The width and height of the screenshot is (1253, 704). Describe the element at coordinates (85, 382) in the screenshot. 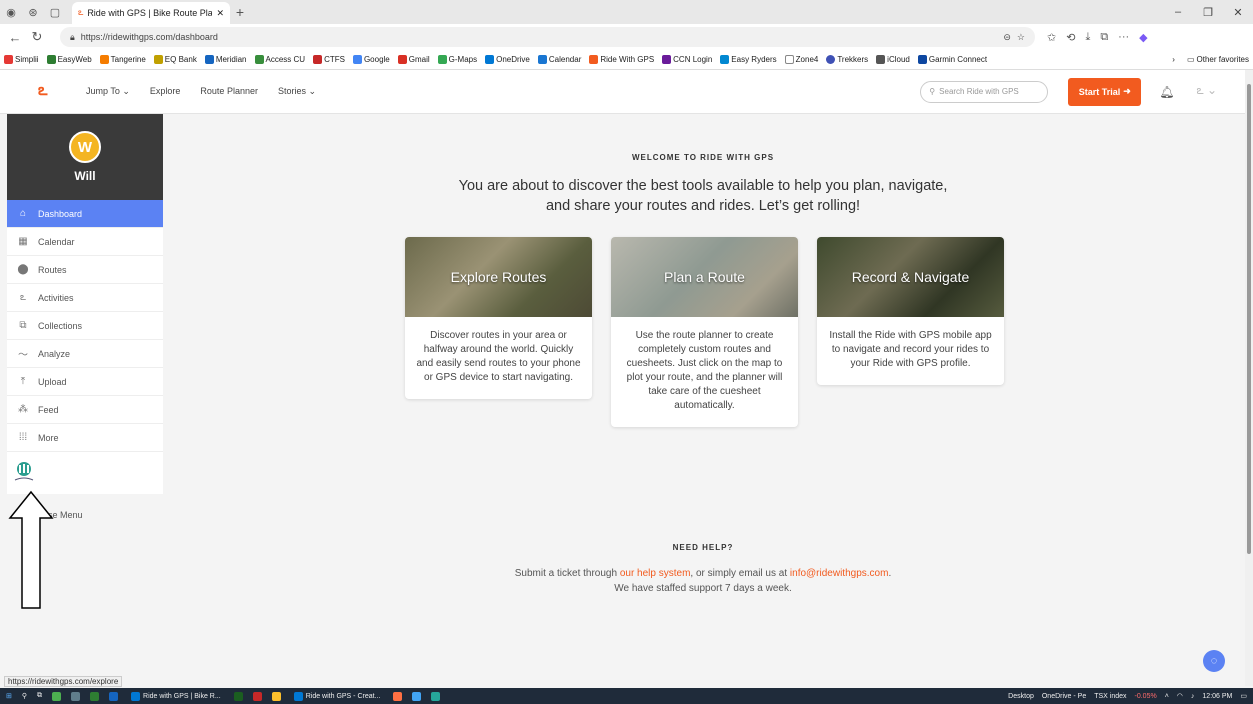

I see `sidebar-item-upload: ⤒ Upload` at that location.